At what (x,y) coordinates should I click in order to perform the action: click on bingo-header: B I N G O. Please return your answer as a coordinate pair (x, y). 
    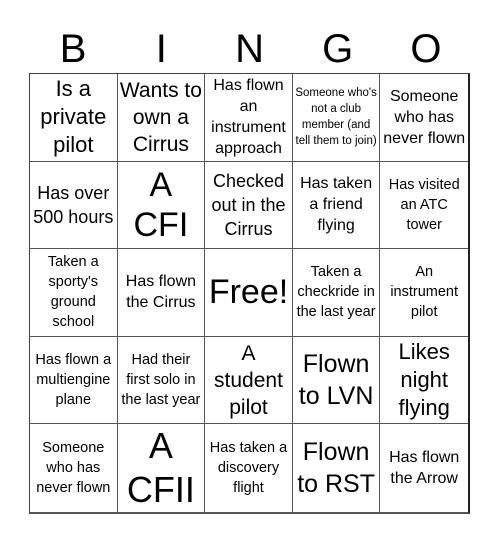
    Looking at the image, I should click on (249, 49).